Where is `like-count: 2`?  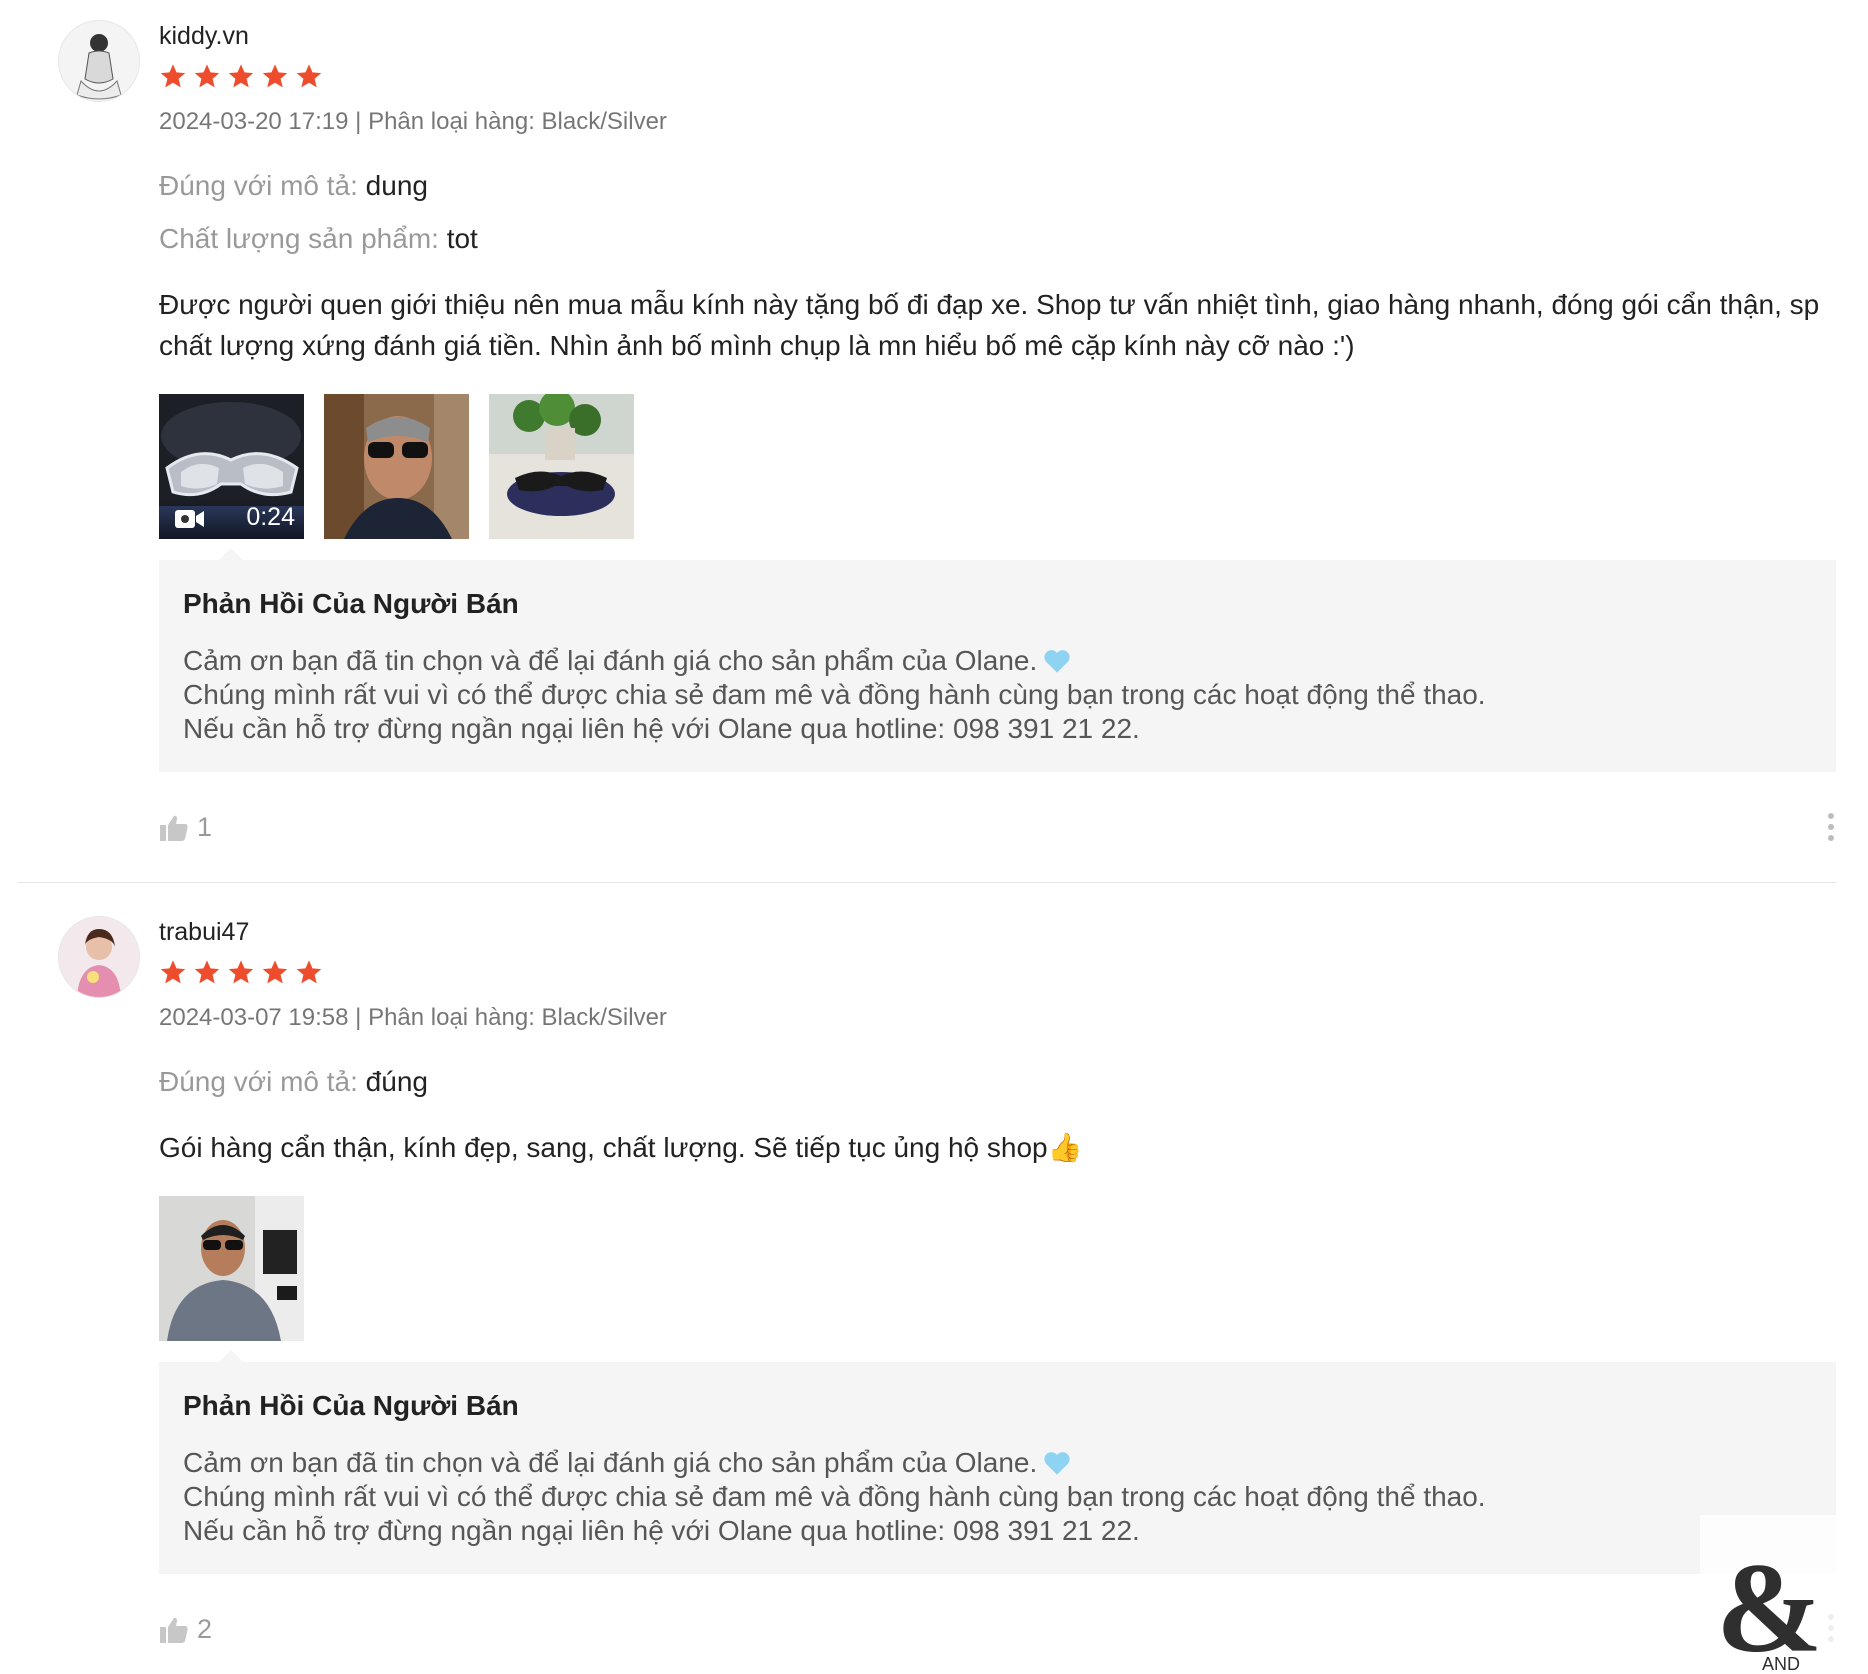
like-count: 2 is located at coordinates (205, 1629).